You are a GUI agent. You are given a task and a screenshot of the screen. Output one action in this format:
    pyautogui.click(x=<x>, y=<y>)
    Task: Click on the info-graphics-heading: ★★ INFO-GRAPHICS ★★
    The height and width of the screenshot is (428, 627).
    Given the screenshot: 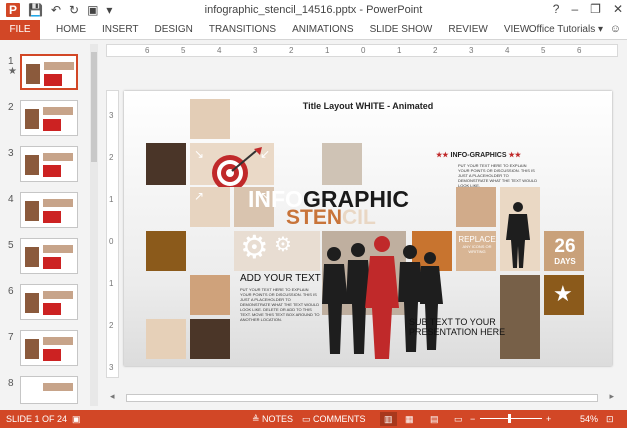 What is the action you would take?
    pyautogui.click(x=478, y=155)
    